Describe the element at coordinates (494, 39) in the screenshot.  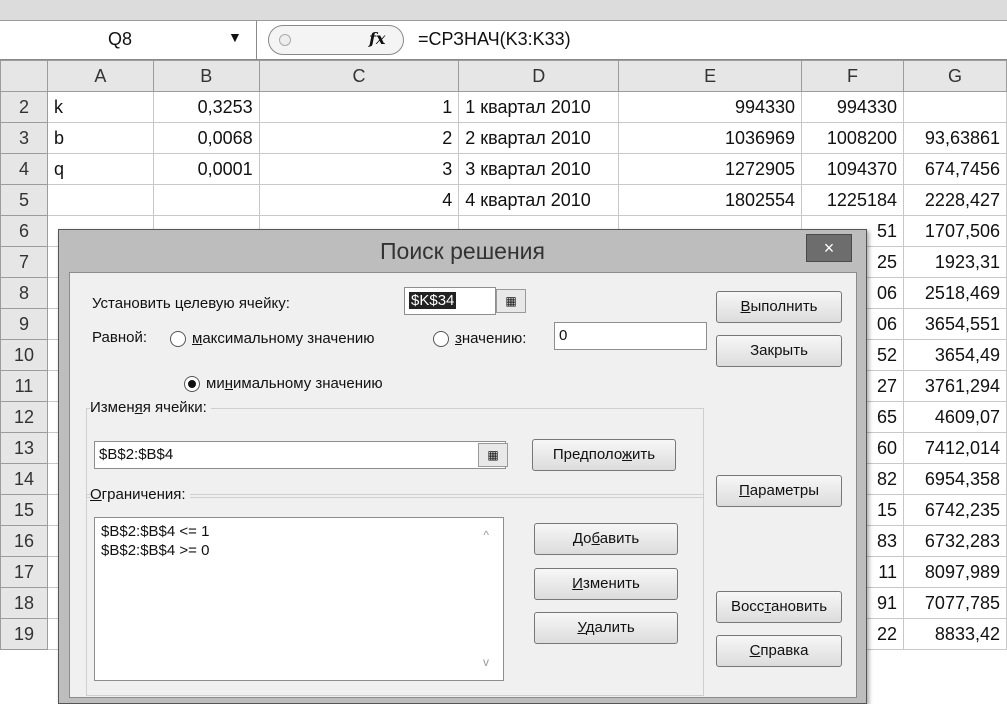
I see `formula-input: =СРЗНАЧ(K3:K33)` at that location.